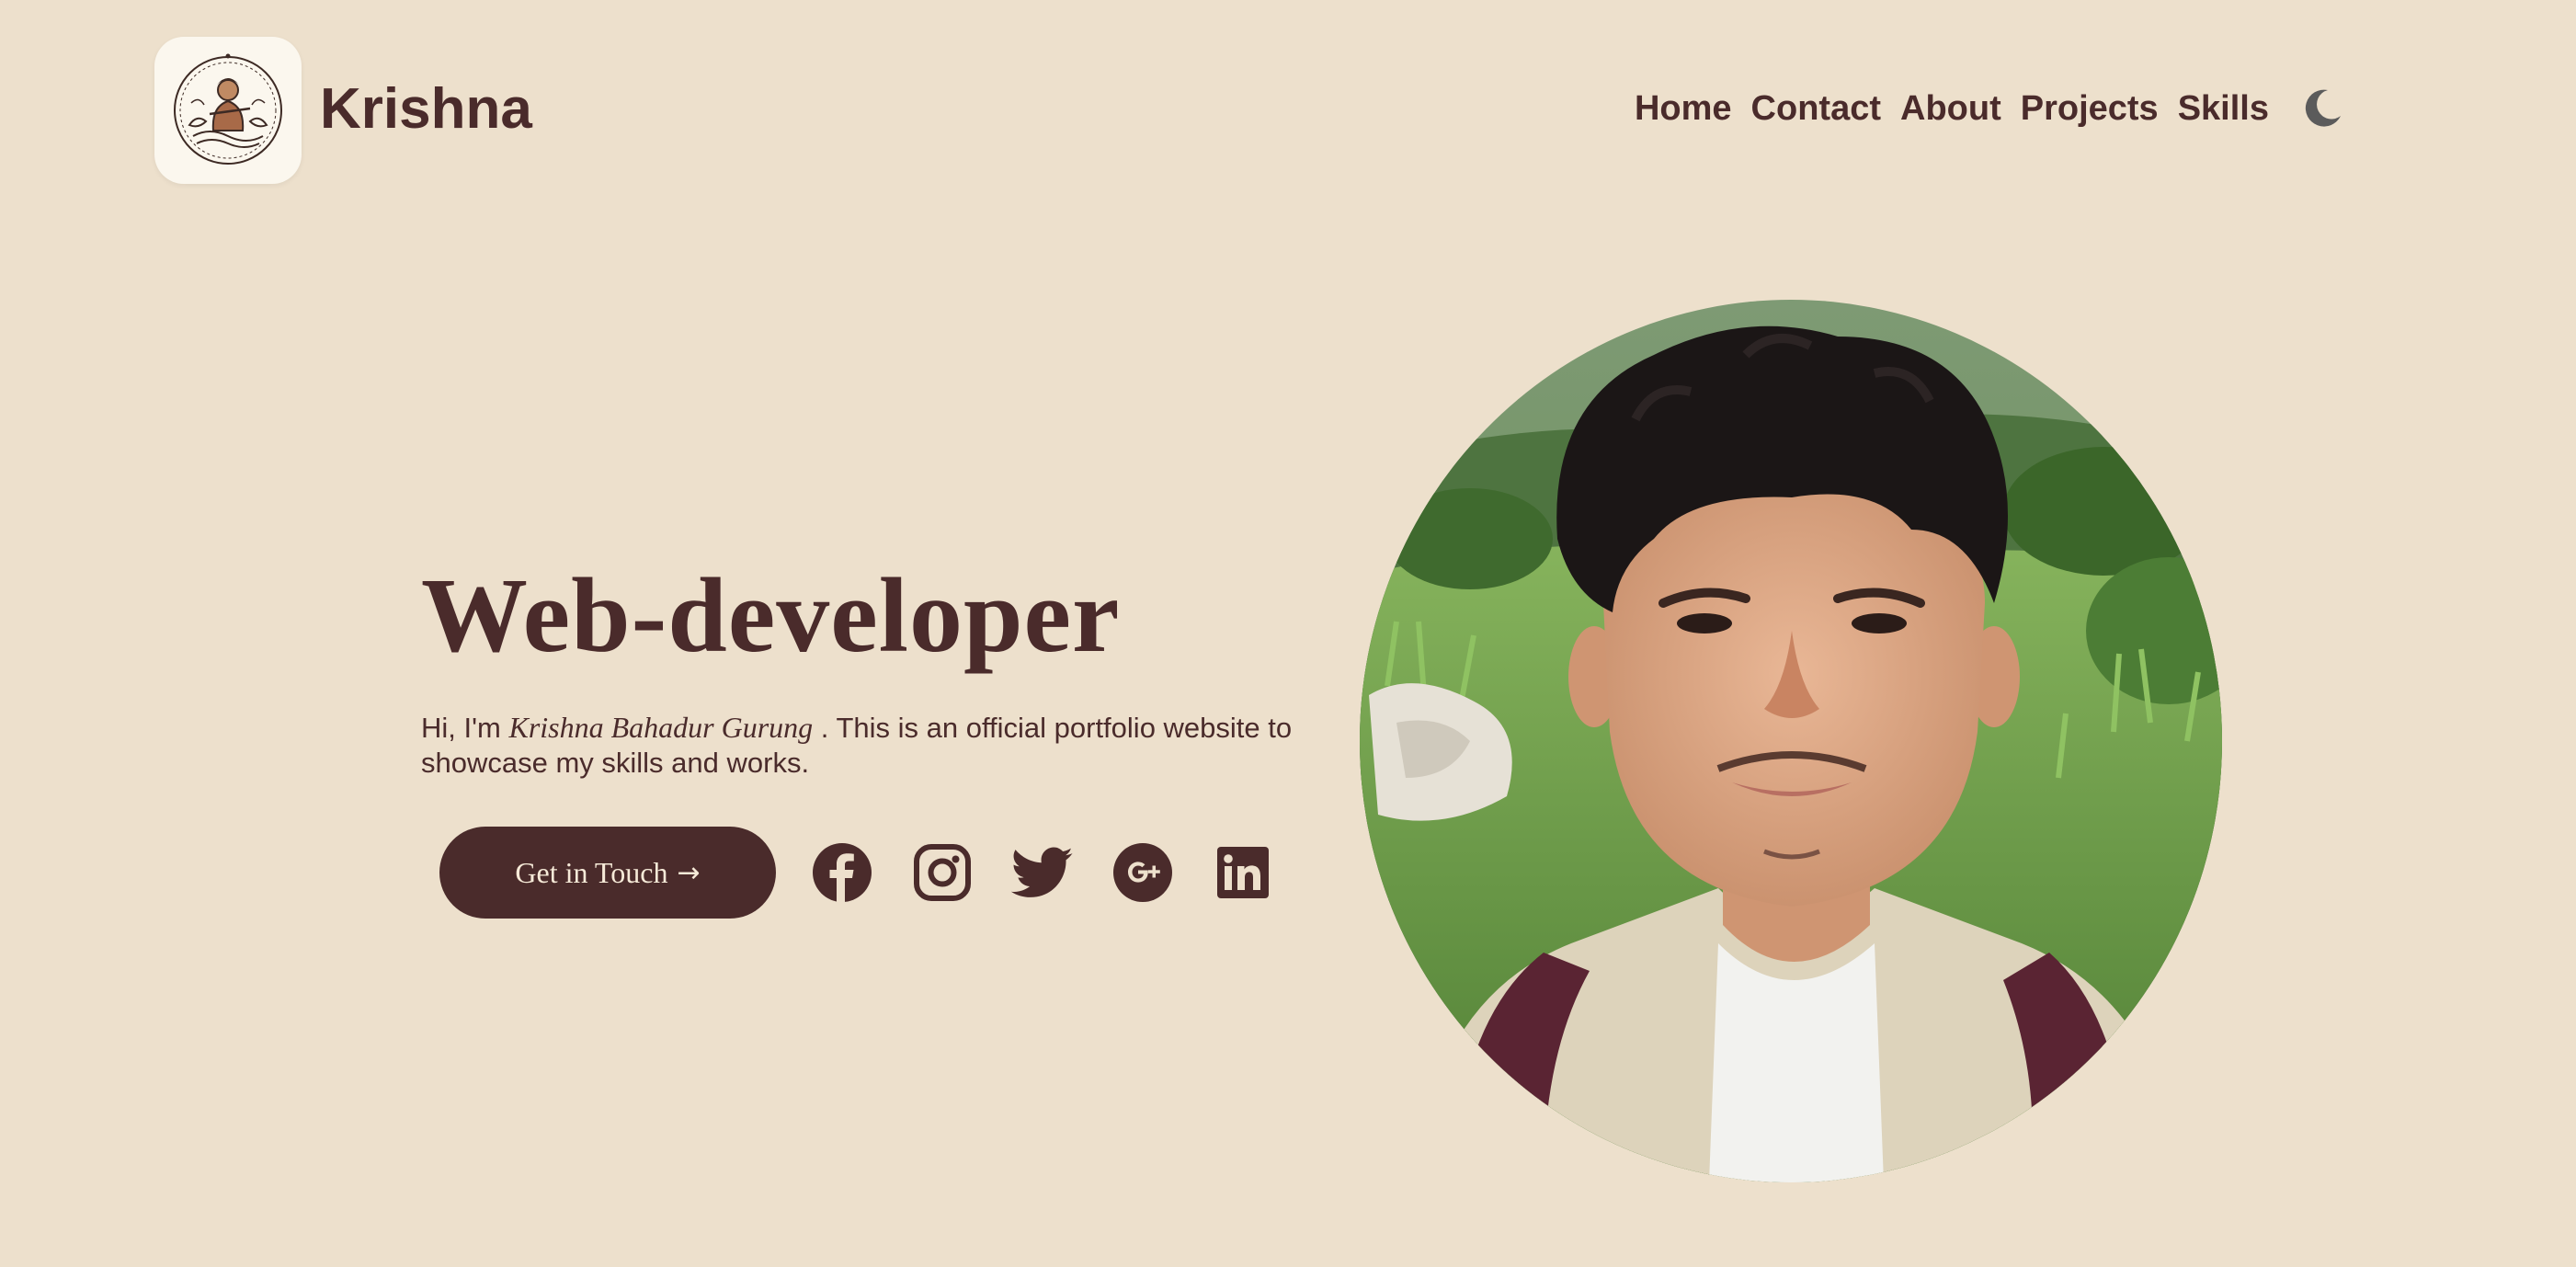  I want to click on get-in-touch-button: Get in Touch →, so click(607, 873).